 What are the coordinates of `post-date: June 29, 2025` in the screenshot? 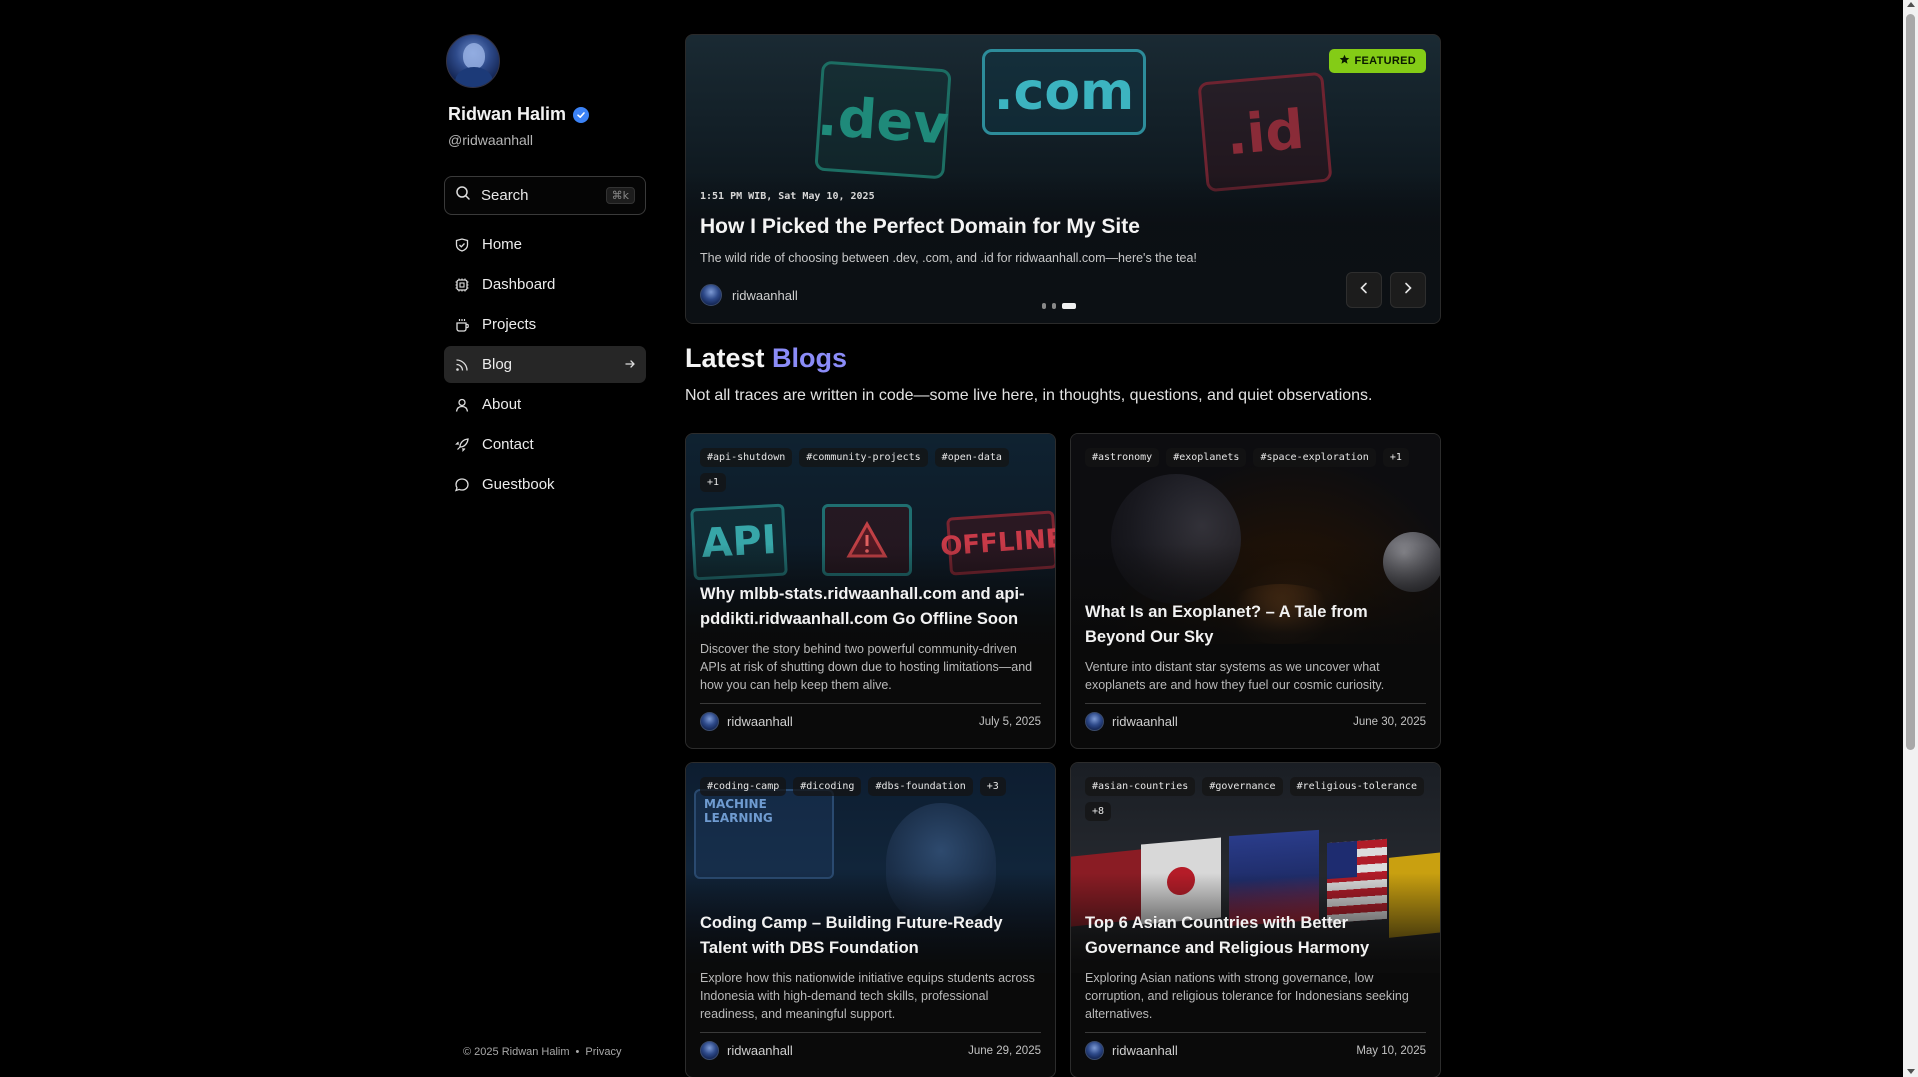 It's located at (1004, 1050).